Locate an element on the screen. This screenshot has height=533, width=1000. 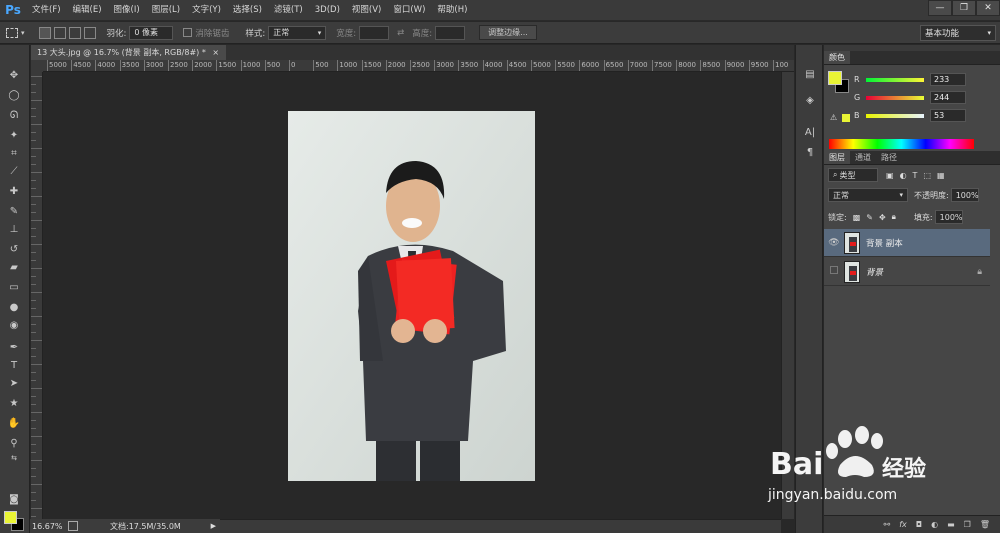
gamut-swatch is located at coordinates (846, 118).